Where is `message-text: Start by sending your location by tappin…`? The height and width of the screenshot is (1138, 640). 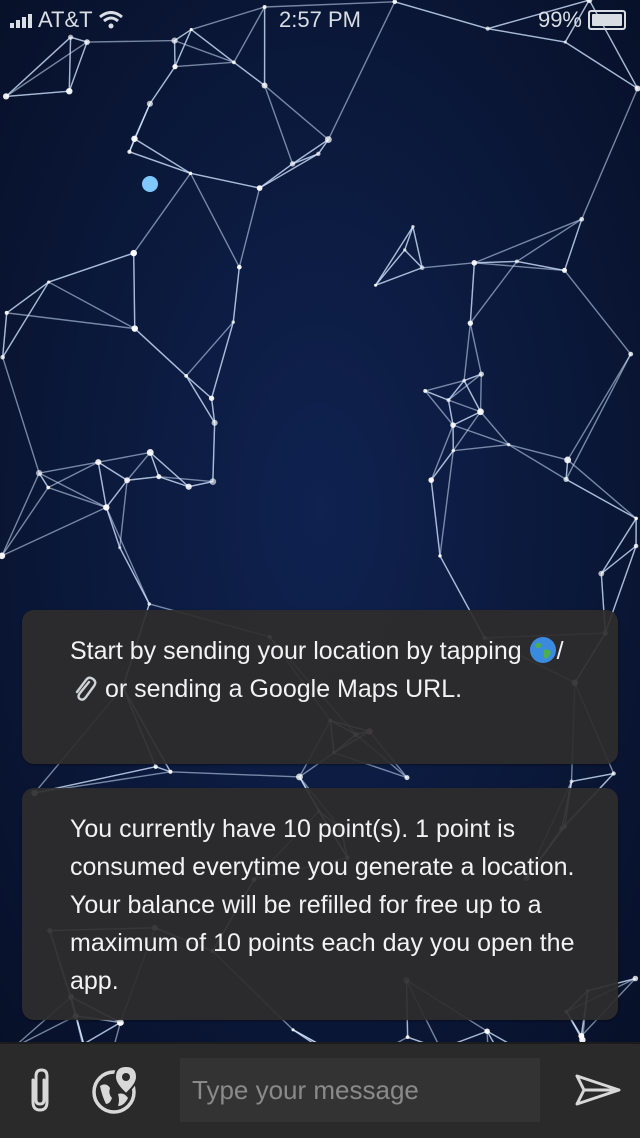 message-text: Start by sending your location by tappin… is located at coordinates (299, 651).